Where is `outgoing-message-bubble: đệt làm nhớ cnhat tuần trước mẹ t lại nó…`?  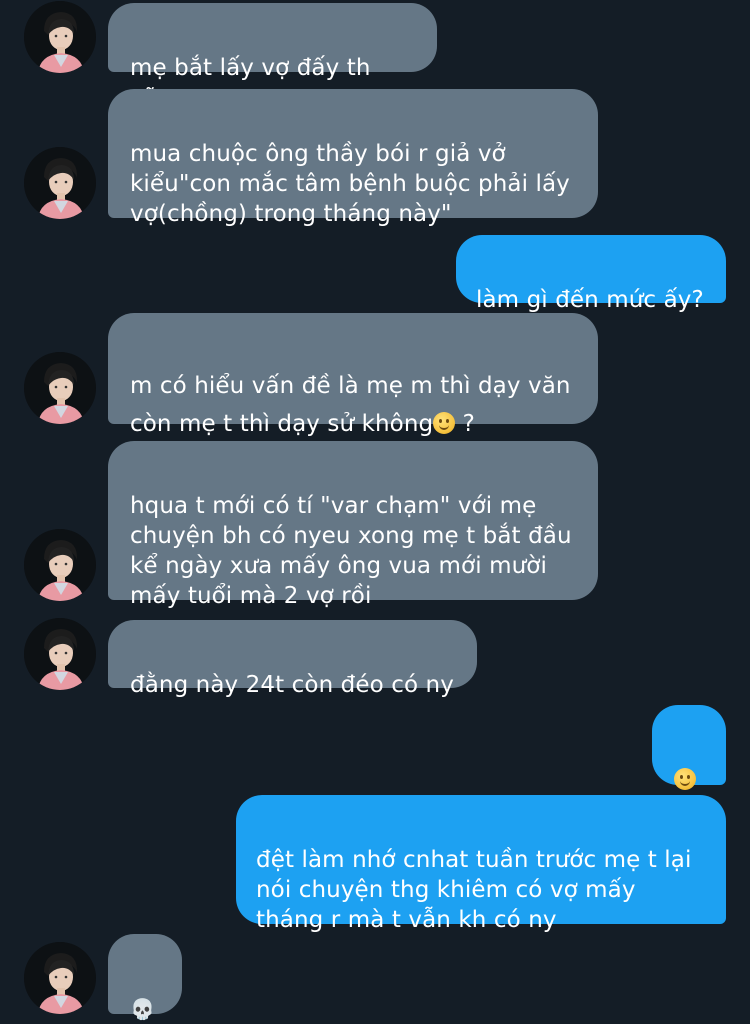
outgoing-message-bubble: đệt làm nhớ cnhat tuần trước mẹ t lại nó… is located at coordinates (481, 864).